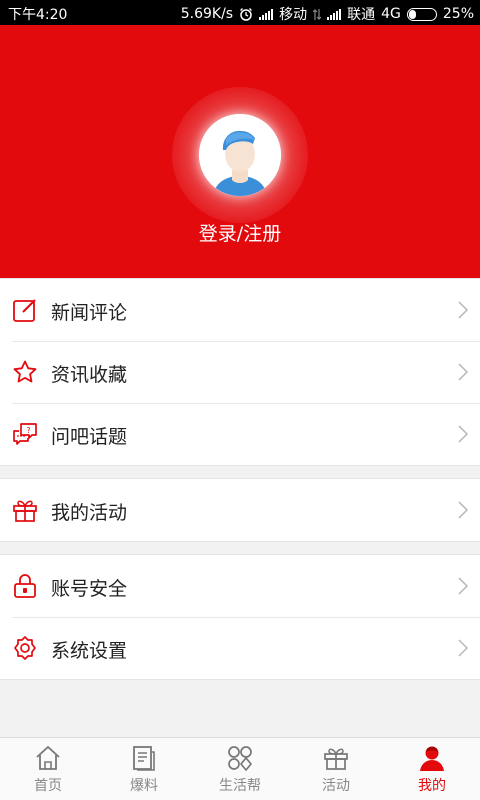  What do you see at coordinates (48, 786) in the screenshot?
I see `tab-label: 首页` at bounding box center [48, 786].